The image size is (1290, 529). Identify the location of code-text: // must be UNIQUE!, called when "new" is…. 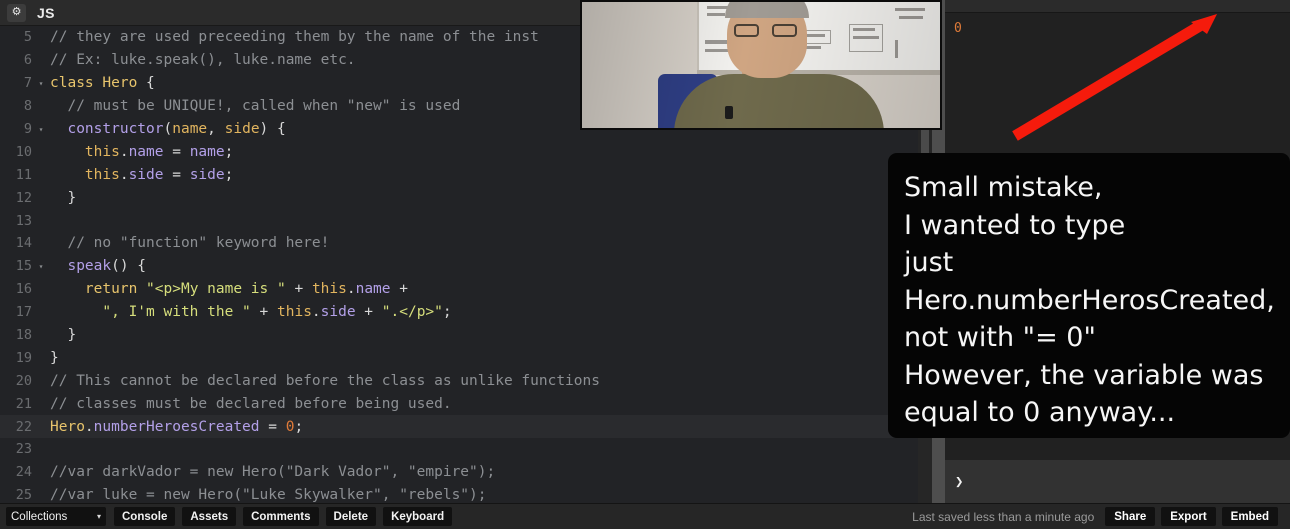
(255, 106).